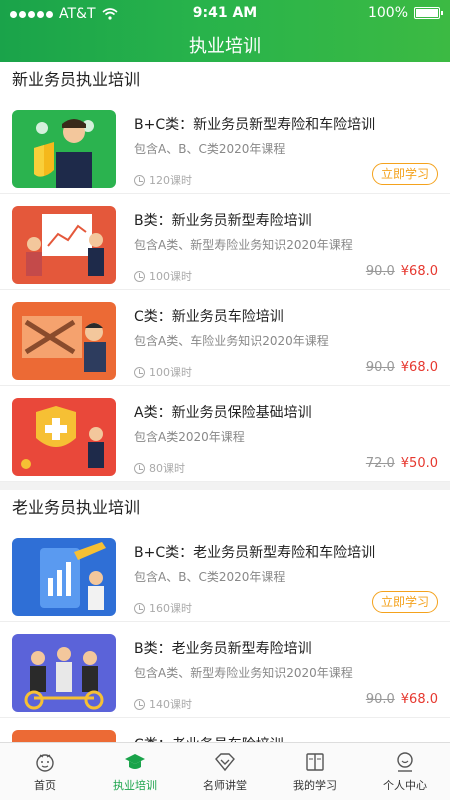 The image size is (450, 800). I want to click on home-icon, so click(45, 762).